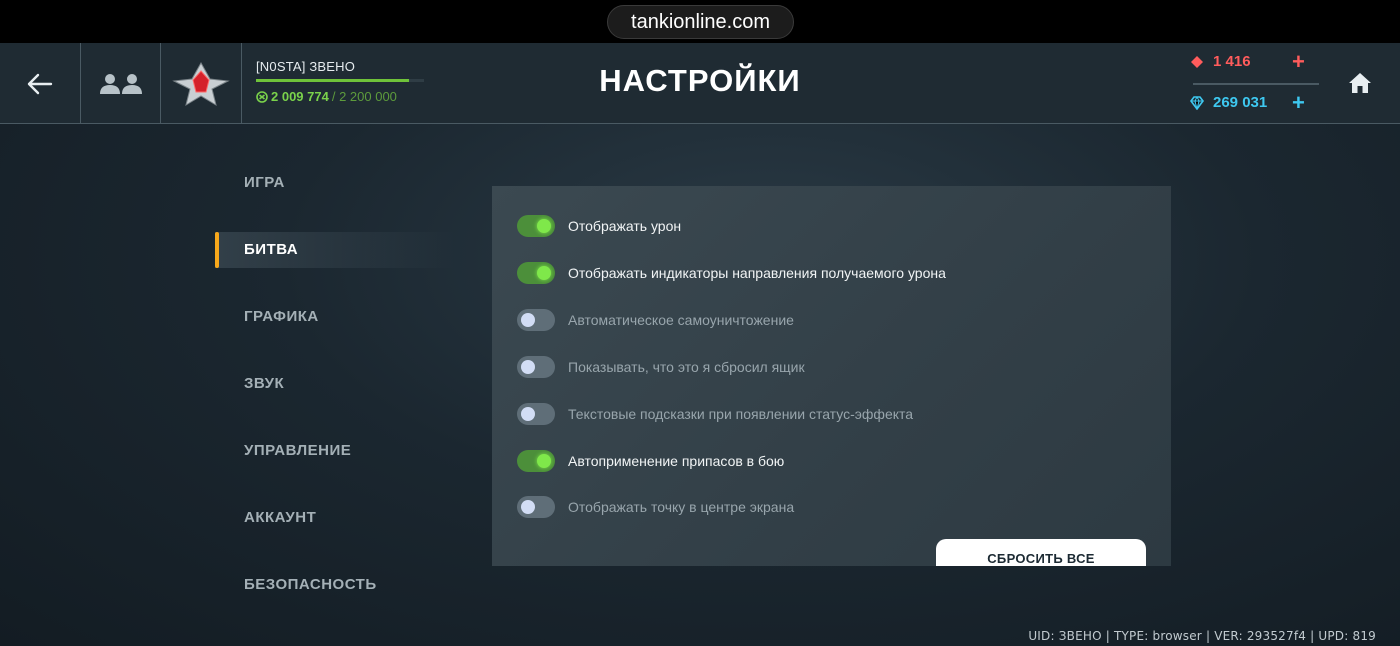  Describe the element at coordinates (625, 226) in the screenshot. I see `option-label: Отображать урон` at that location.